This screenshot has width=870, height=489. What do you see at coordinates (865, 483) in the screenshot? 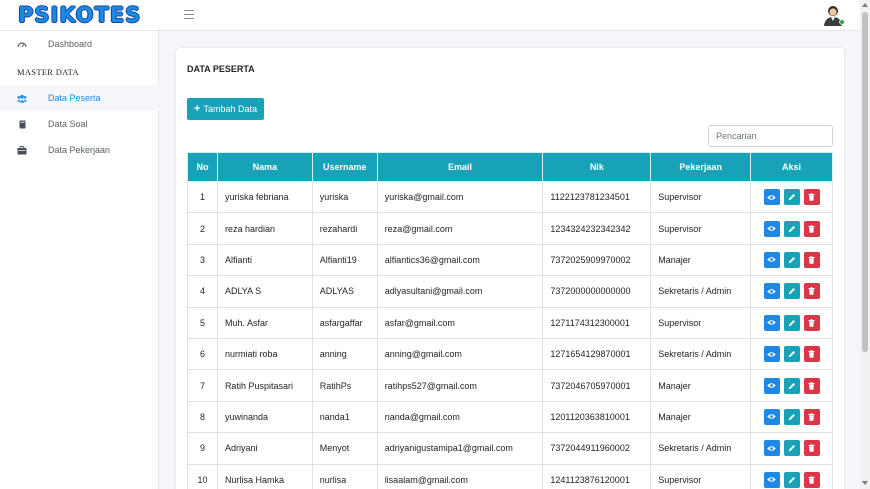
I see `scroll-down-icon` at bounding box center [865, 483].